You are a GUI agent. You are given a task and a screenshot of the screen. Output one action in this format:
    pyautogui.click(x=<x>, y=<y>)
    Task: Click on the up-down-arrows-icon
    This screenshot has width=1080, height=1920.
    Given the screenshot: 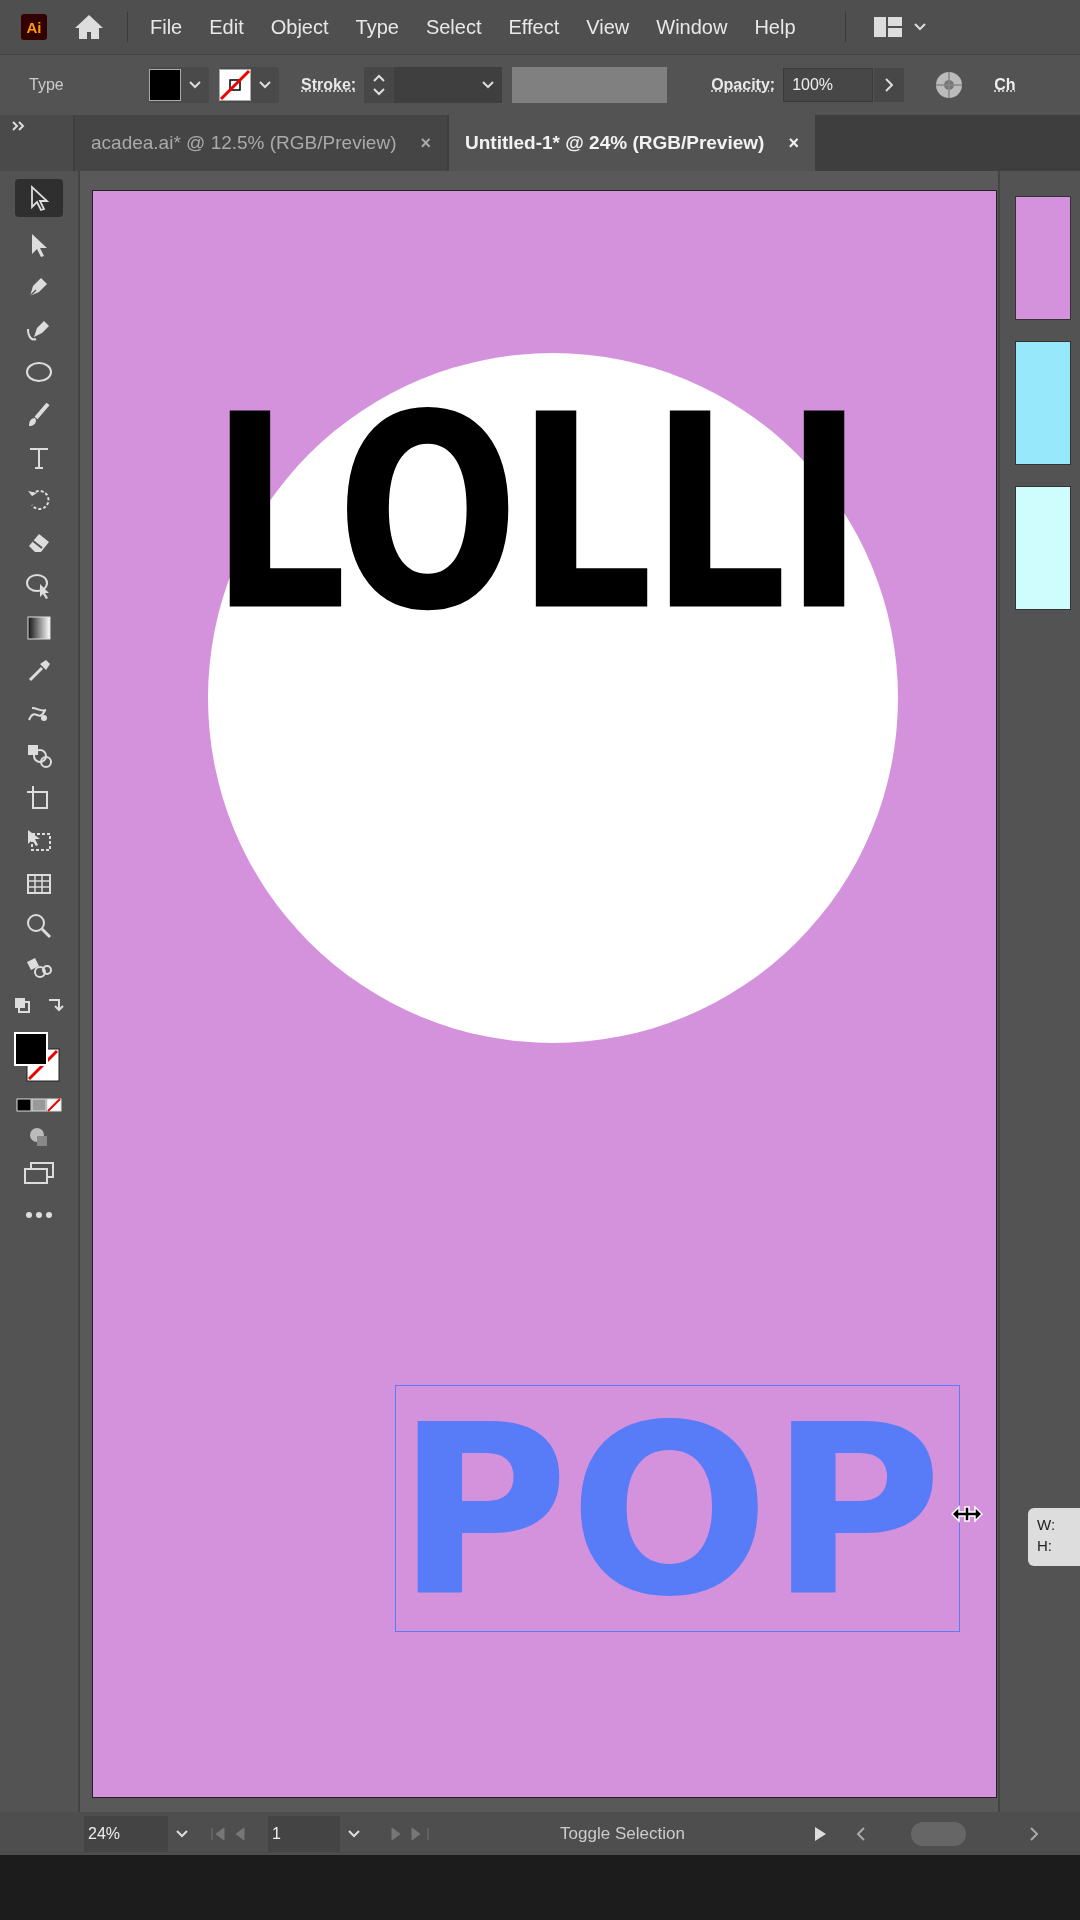 What is the action you would take?
    pyautogui.click(x=379, y=85)
    